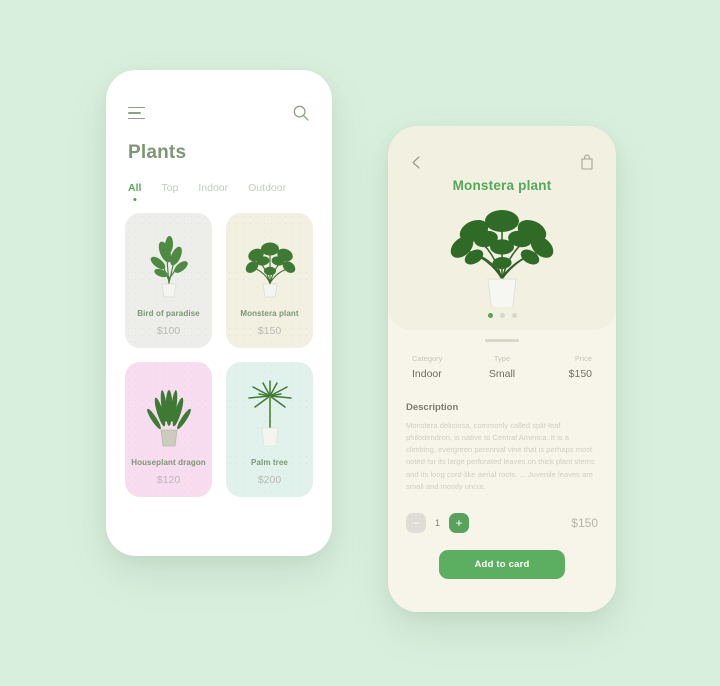  I want to click on spec-value: $150, so click(580, 373).